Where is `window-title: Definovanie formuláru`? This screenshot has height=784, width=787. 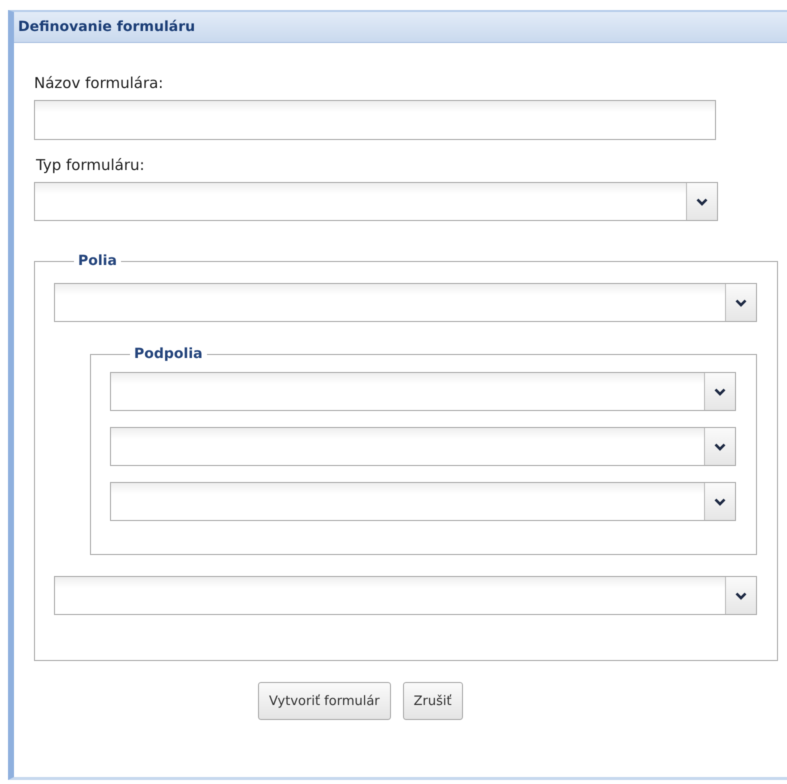
window-title: Definovanie formuláru is located at coordinates (107, 27).